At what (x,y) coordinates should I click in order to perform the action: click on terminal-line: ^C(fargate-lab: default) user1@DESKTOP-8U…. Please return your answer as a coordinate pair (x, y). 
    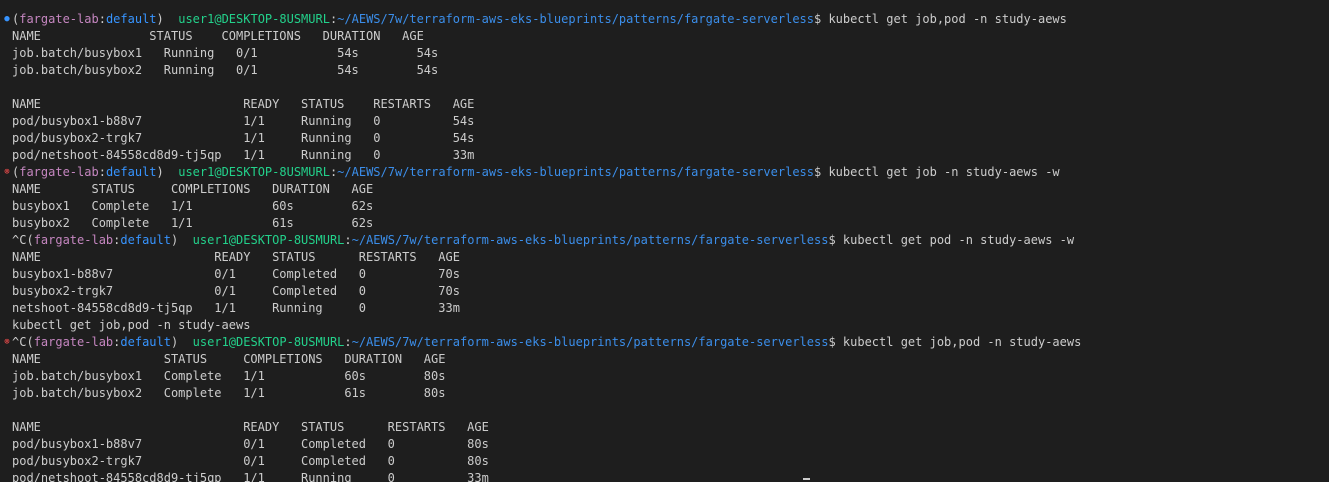
    Looking at the image, I should click on (664, 240).